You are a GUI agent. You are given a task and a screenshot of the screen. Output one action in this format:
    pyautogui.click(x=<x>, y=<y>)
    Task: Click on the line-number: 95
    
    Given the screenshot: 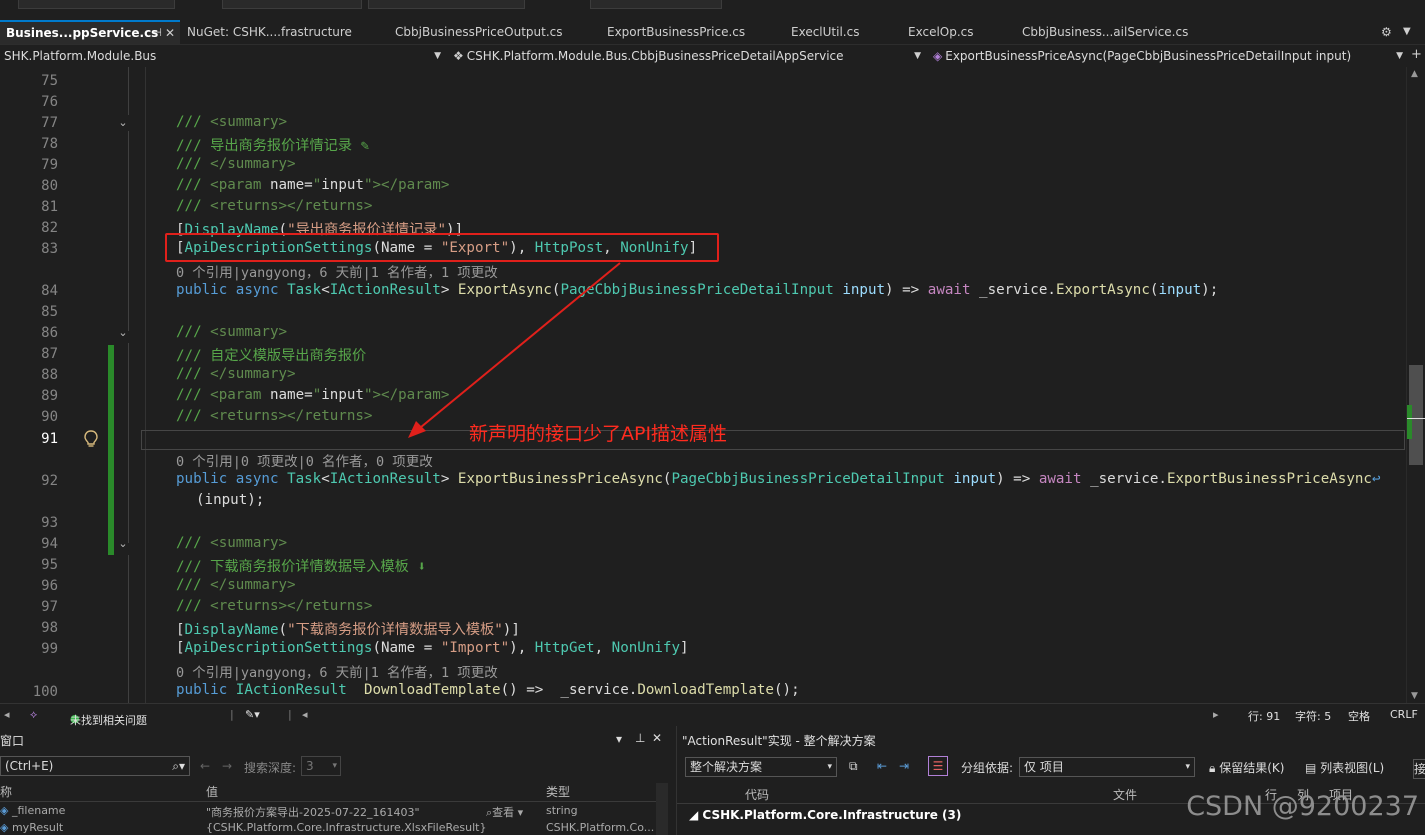 What is the action you would take?
    pyautogui.click(x=49, y=565)
    